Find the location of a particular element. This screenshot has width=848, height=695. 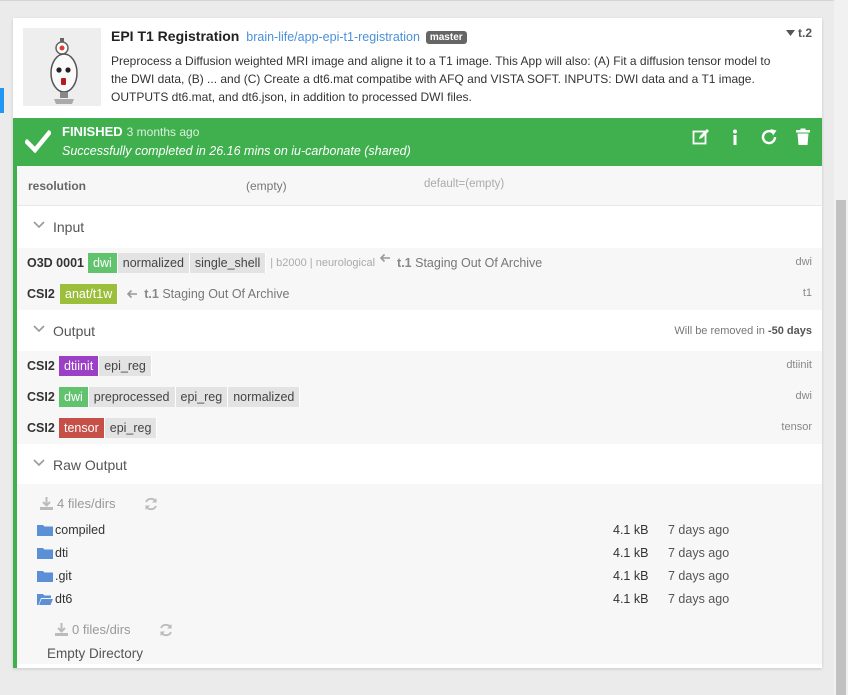

tag-group: anat/t1w t.1 Staging Out Of Archive is located at coordinates (175, 294).